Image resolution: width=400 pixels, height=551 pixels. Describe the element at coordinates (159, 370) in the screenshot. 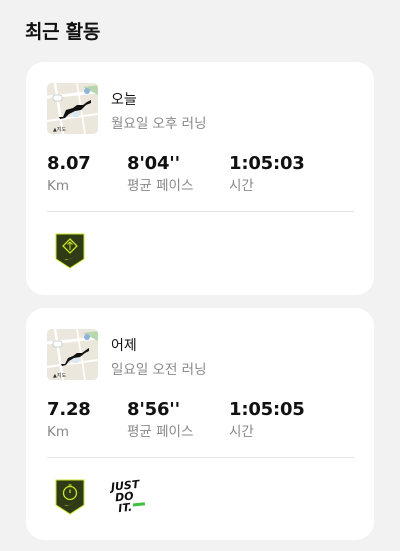

I see `activity-subtitle: 일요일 오전 러닝` at that location.